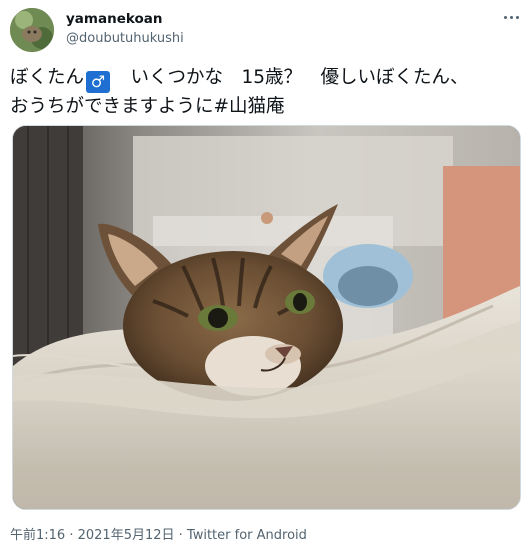 The width and height of the screenshot is (531, 551). I want to click on tweet-text-segment: おうちができますように, so click(112, 106).